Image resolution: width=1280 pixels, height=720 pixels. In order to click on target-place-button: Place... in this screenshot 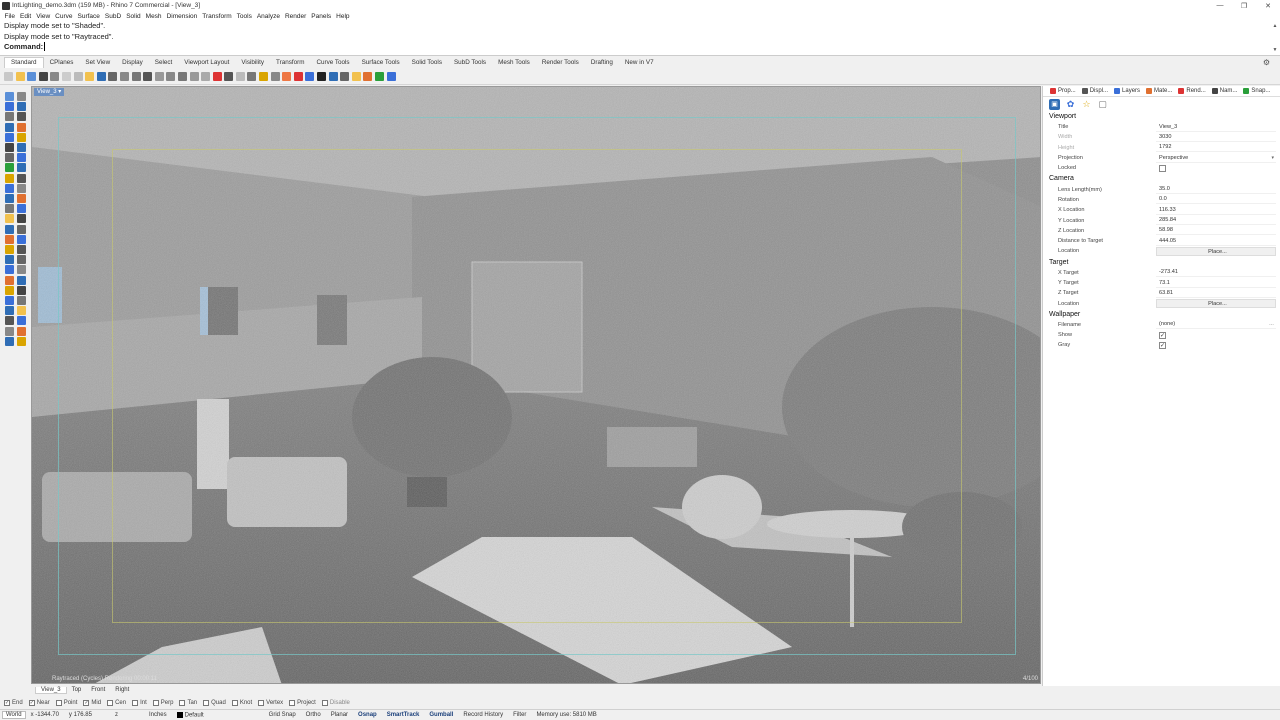, I will do `click(1216, 304)`.